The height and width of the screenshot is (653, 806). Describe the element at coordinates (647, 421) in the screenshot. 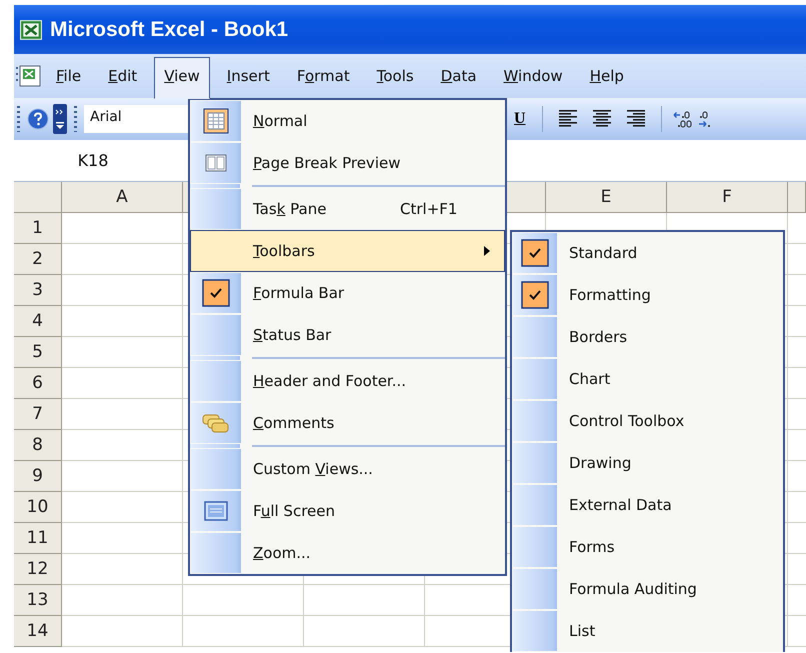

I see `menu-option: Control Toolbox` at that location.